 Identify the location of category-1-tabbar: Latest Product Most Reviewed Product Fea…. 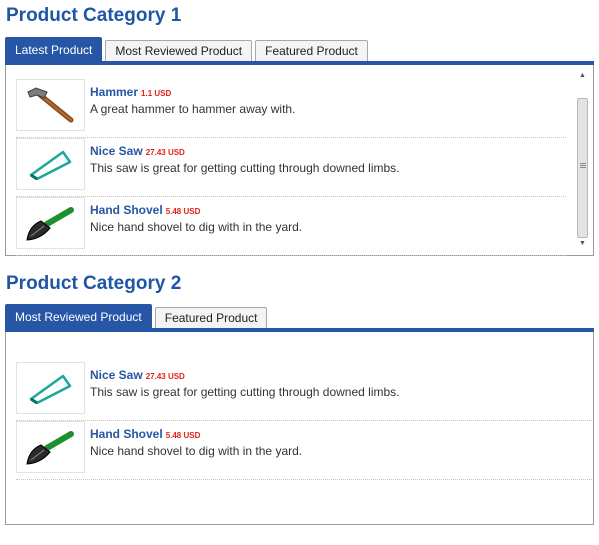
(188, 49).